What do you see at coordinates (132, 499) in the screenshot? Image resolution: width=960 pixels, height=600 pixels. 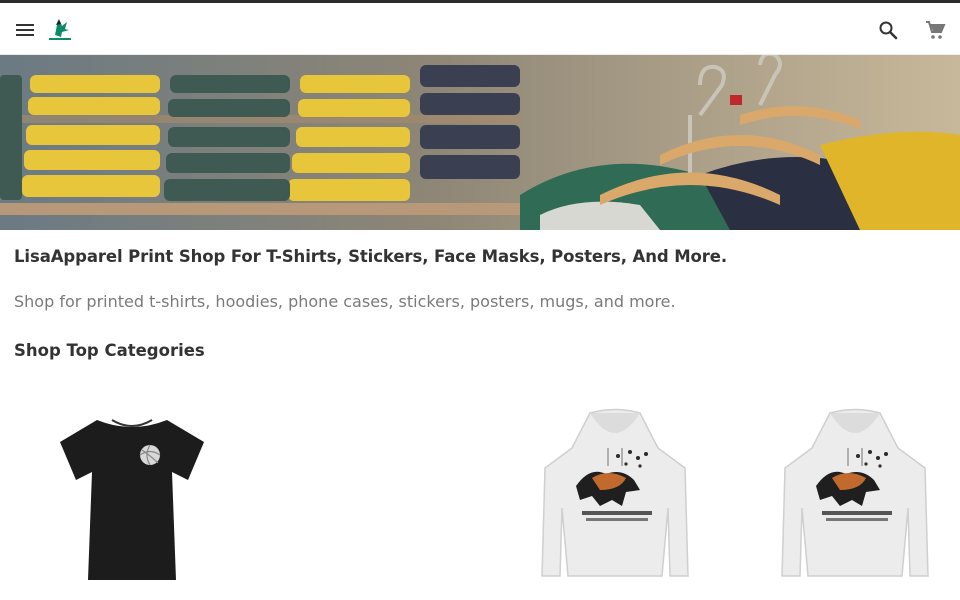 I see `tshirt-image` at bounding box center [132, 499].